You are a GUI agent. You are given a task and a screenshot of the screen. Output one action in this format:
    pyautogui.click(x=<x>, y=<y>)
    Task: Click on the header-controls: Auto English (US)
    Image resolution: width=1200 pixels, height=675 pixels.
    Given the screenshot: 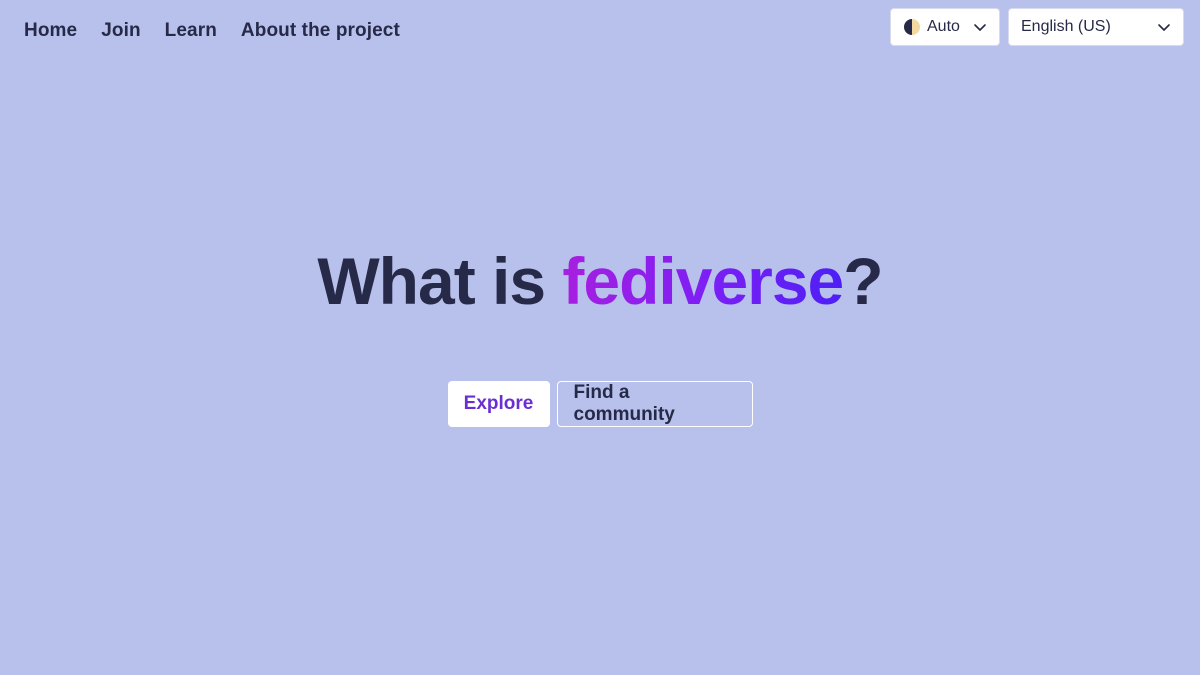 What is the action you would take?
    pyautogui.click(x=1037, y=27)
    